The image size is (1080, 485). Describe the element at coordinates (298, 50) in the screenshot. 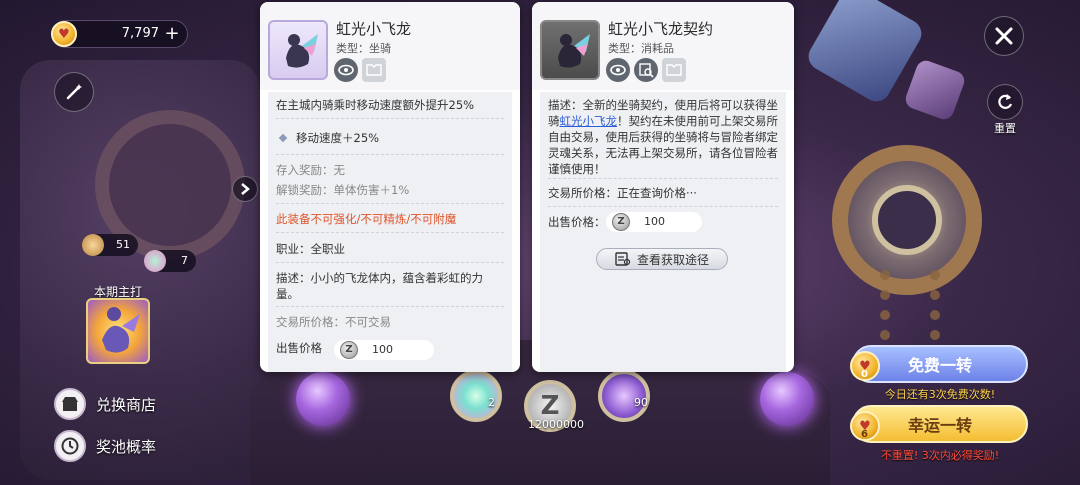

I see `dragon-mount-icon` at that location.